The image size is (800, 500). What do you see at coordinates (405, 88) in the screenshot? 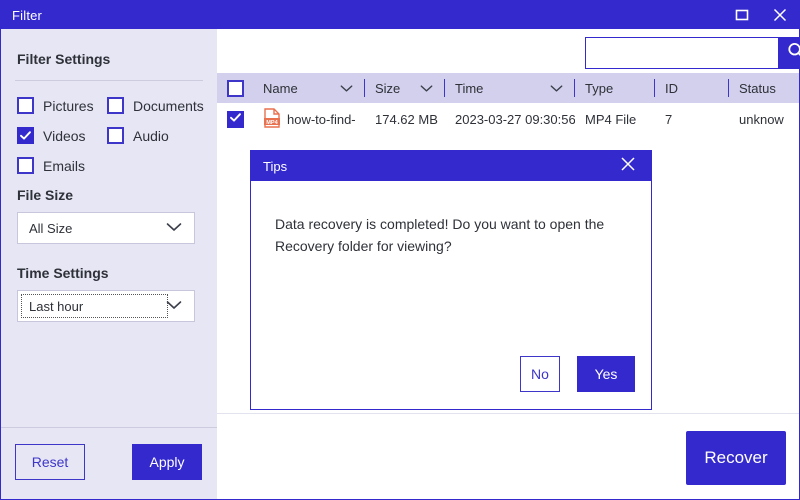
I see `column-header-size: Size` at bounding box center [405, 88].